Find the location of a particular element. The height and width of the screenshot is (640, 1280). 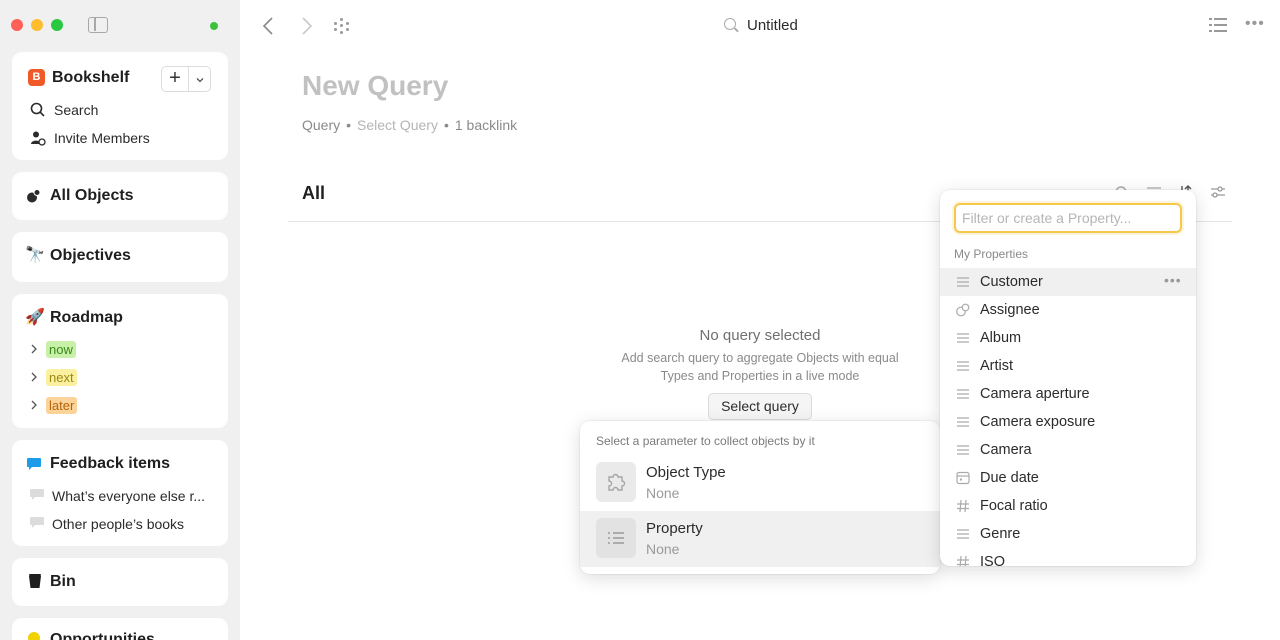

property-item-camera-aperture: Camera aperture is located at coordinates (1068, 394).